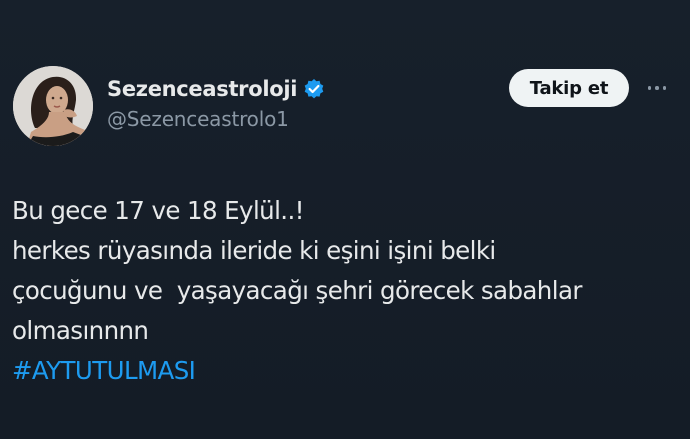 This screenshot has height=439, width=690. What do you see at coordinates (80, 330) in the screenshot?
I see `tweet-text-line: olmasınnnn` at bounding box center [80, 330].